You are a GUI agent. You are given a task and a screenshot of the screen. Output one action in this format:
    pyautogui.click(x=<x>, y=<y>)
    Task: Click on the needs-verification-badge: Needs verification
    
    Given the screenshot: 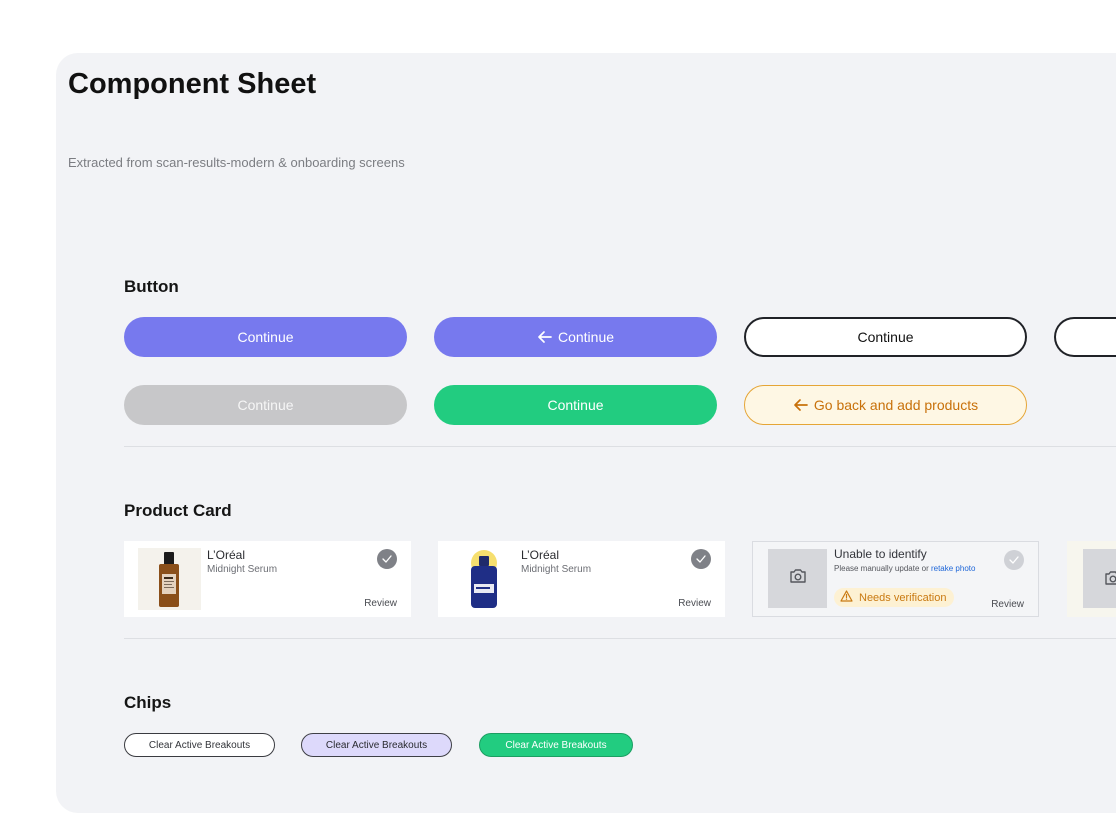 What is the action you would take?
    pyautogui.click(x=894, y=597)
    